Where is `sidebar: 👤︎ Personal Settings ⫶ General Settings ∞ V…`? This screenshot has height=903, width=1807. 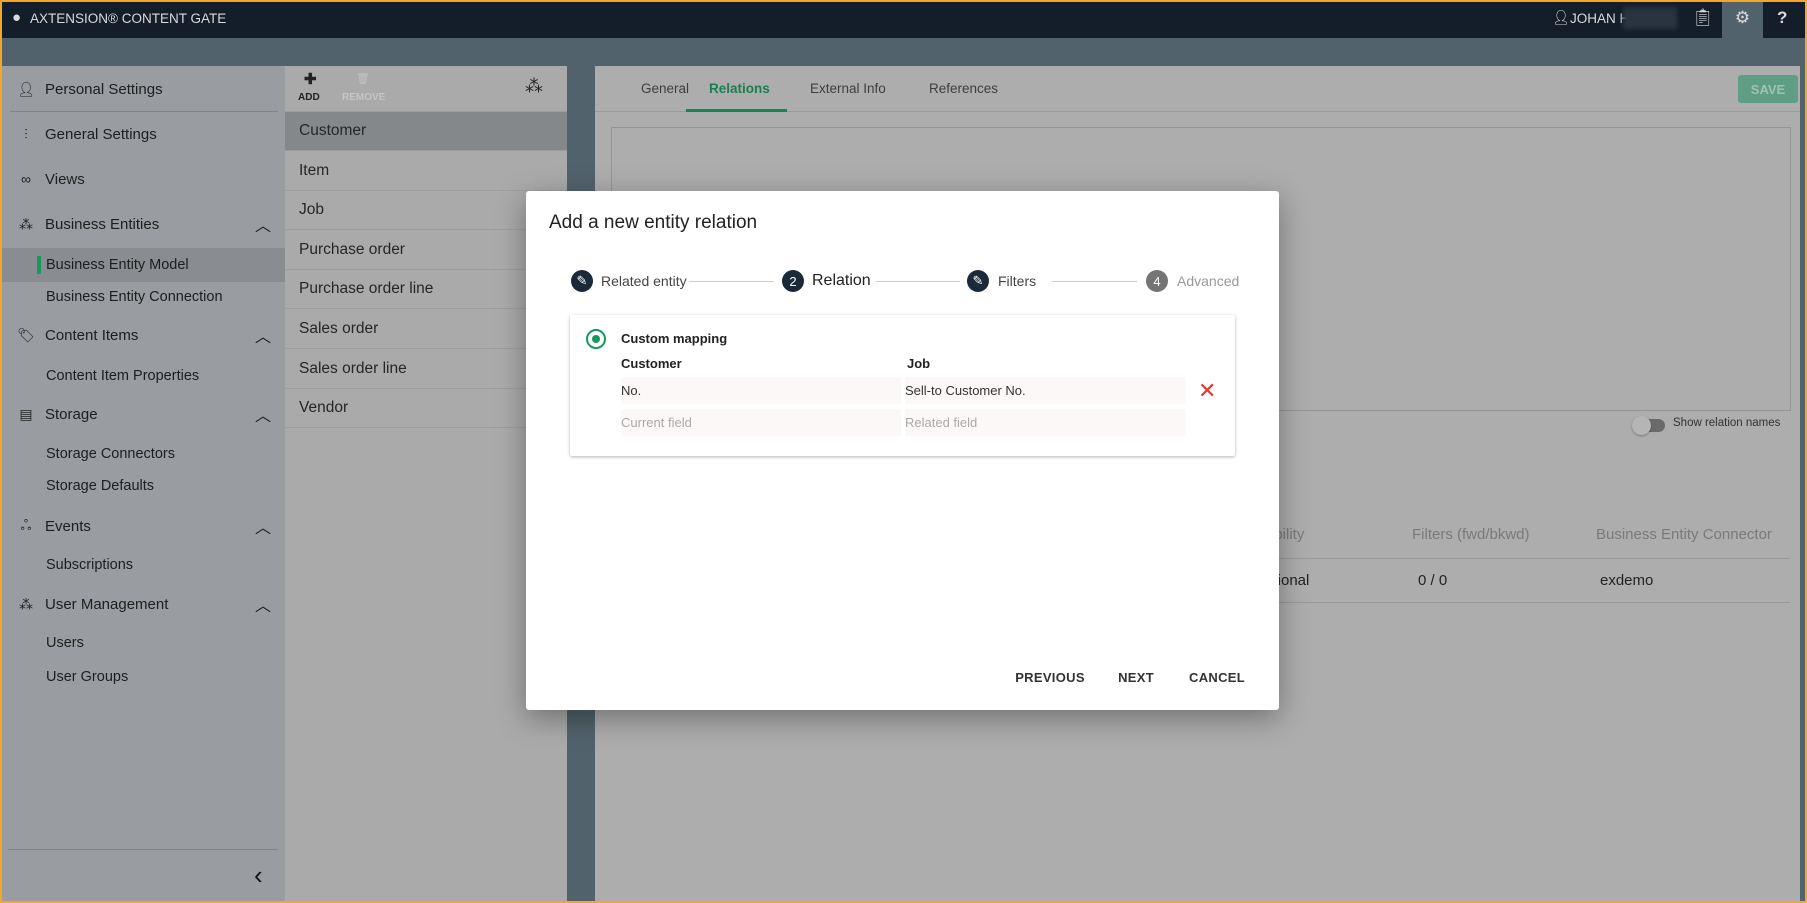
sidebar: 👤︎ Personal Settings ⫶ General Settings ∞ V… is located at coordinates (142, 484).